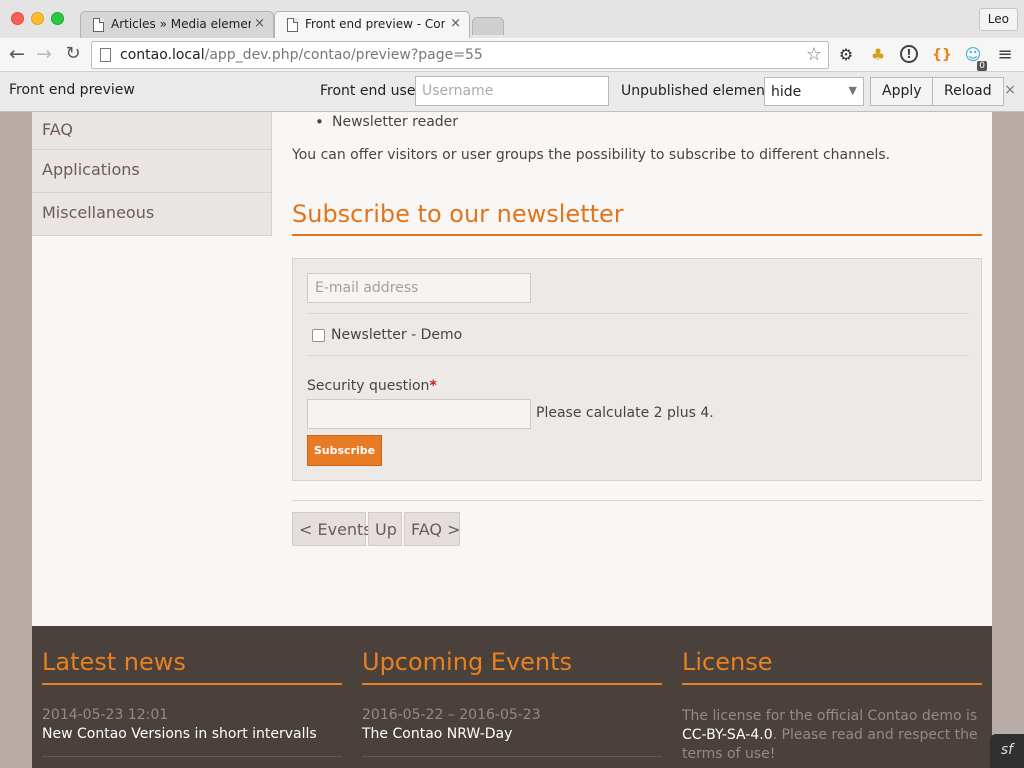 This screenshot has height=768, width=1024. What do you see at coordinates (998, 19) in the screenshot?
I see `profile-button: Leo` at bounding box center [998, 19].